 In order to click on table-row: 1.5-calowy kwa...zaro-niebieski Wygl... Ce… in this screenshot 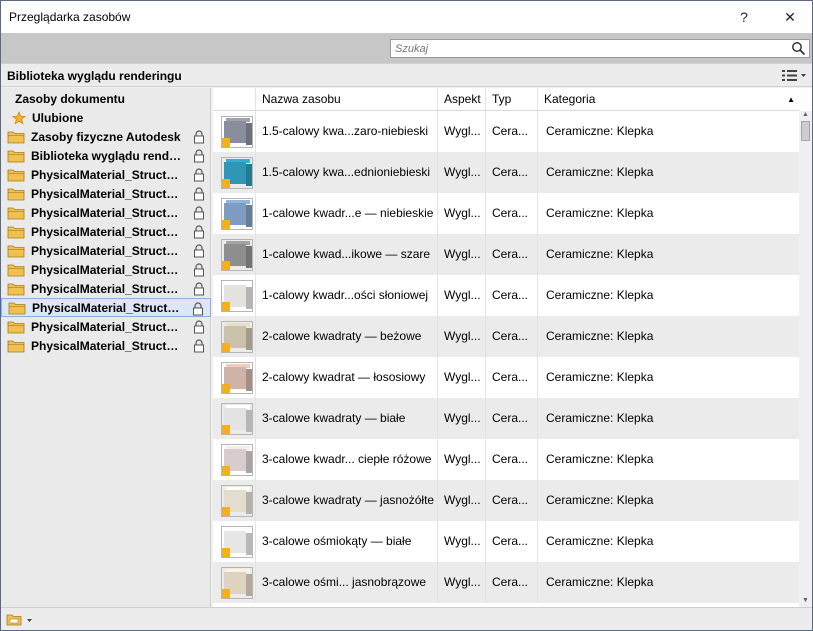, I will do `click(506, 131)`.